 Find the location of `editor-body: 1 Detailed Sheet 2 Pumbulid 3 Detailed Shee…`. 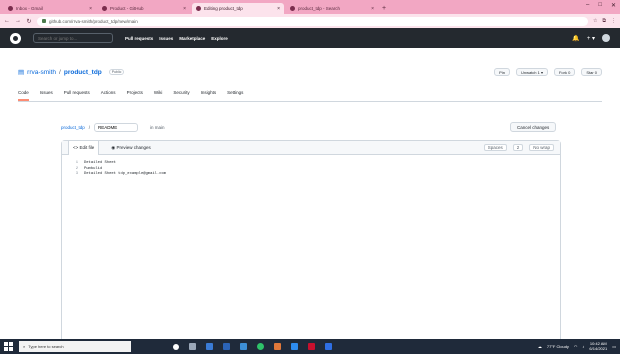

editor-body: 1 Detailed Sheet 2 Pumbulid 3 Detailed Shee… is located at coordinates (311, 169).